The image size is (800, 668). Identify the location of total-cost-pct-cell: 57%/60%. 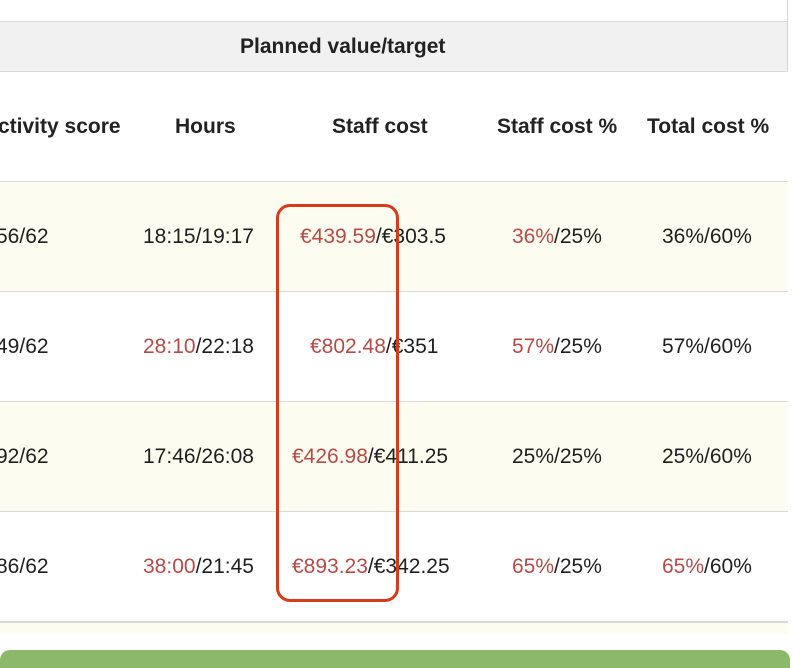
(707, 347).